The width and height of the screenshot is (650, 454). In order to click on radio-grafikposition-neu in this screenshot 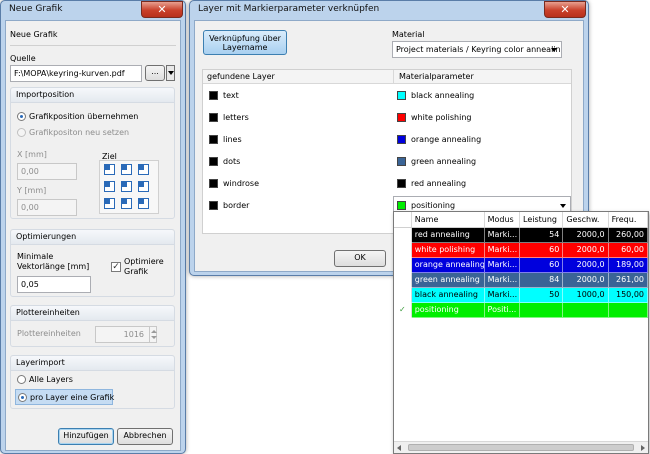, I will do `click(21, 132)`.